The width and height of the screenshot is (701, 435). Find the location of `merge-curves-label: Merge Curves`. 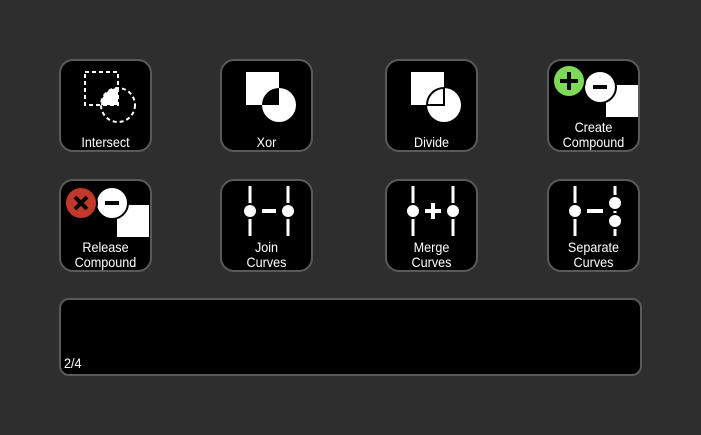

merge-curves-label: Merge Curves is located at coordinates (431, 254).